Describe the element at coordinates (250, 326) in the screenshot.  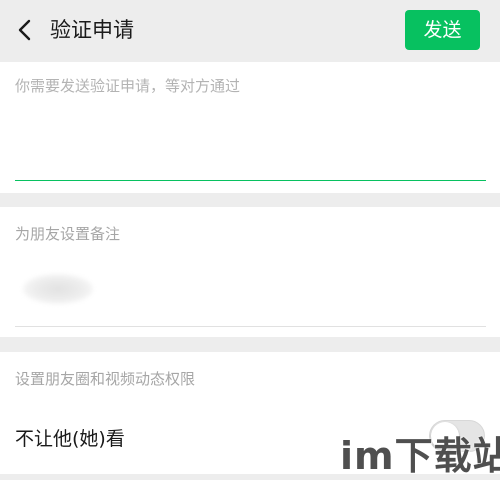
I see `input-underline` at that location.